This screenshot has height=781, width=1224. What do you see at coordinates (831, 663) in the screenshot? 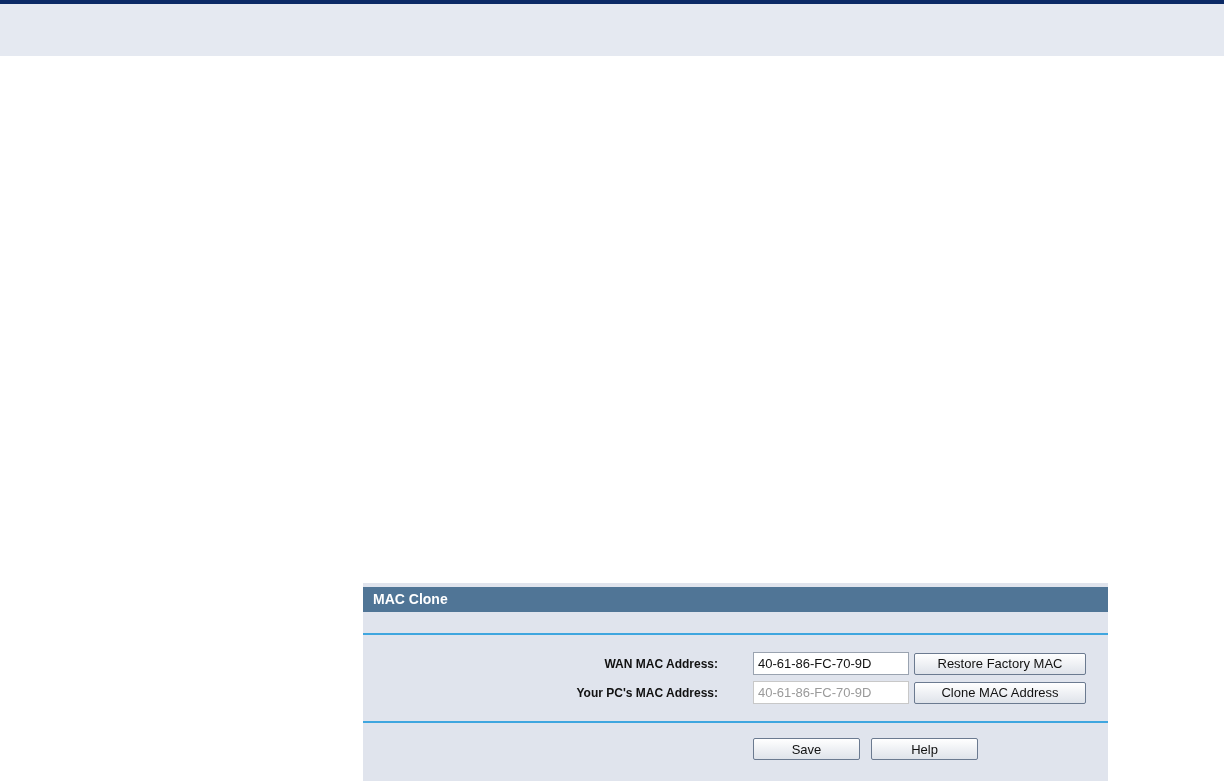
I see `mac-input: 40-61-86-FC-70-9D` at bounding box center [831, 663].